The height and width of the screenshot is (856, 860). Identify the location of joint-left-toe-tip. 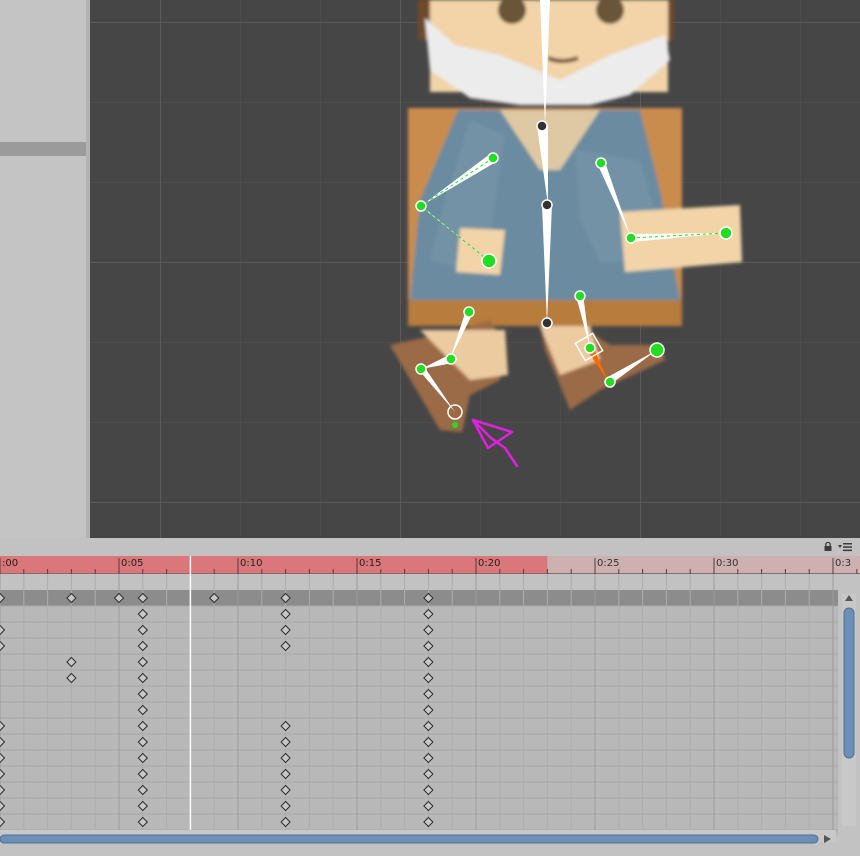
(455, 425).